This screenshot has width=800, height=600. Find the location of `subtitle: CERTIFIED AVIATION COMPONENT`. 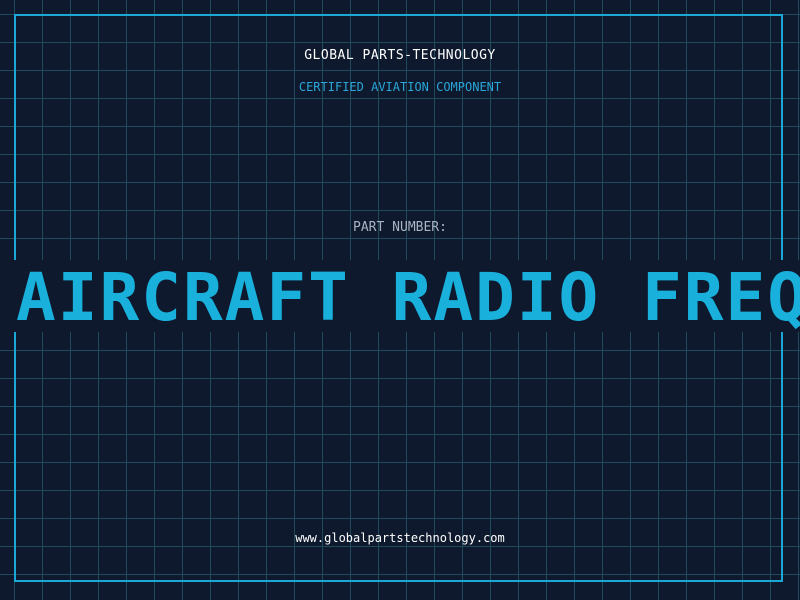

subtitle: CERTIFIED AVIATION COMPONENT is located at coordinates (400, 87).